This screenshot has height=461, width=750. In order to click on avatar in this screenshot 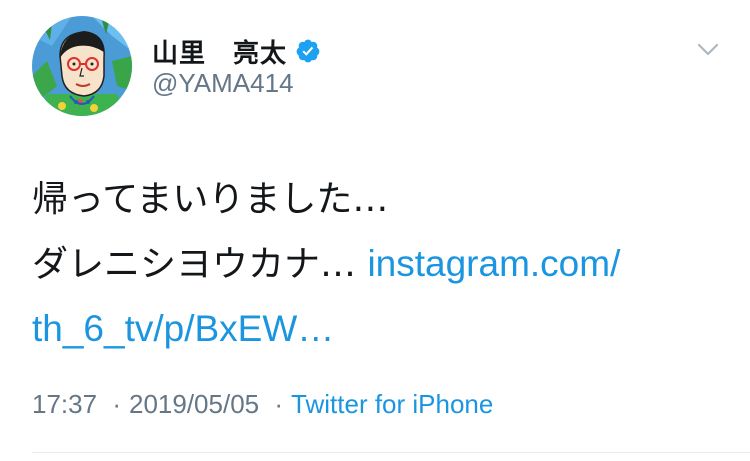, I will do `click(82, 66)`.